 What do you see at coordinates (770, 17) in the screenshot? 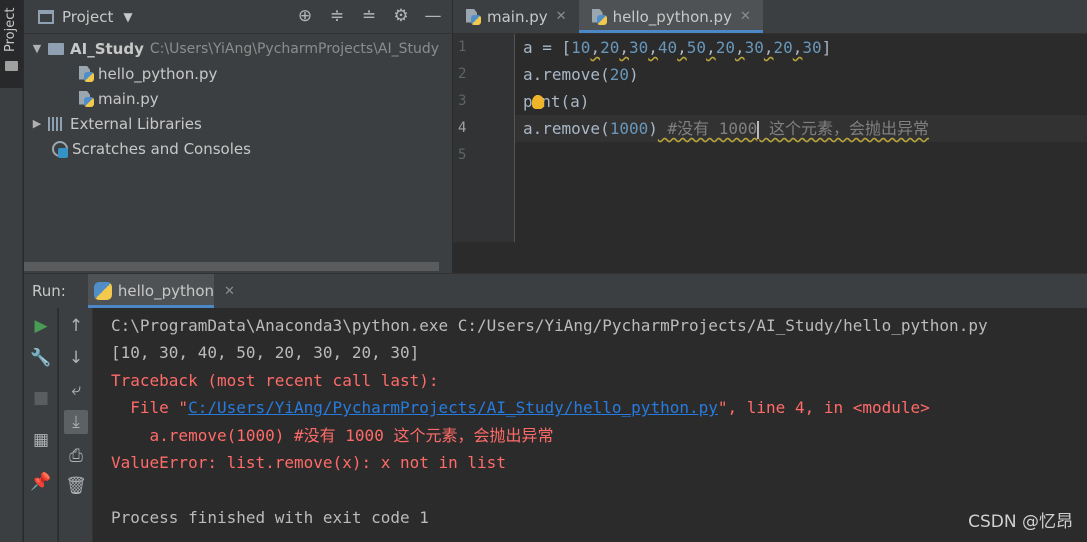
I see `editor-tab-bar: main.py ✕ hello_python.py ✕` at bounding box center [770, 17].